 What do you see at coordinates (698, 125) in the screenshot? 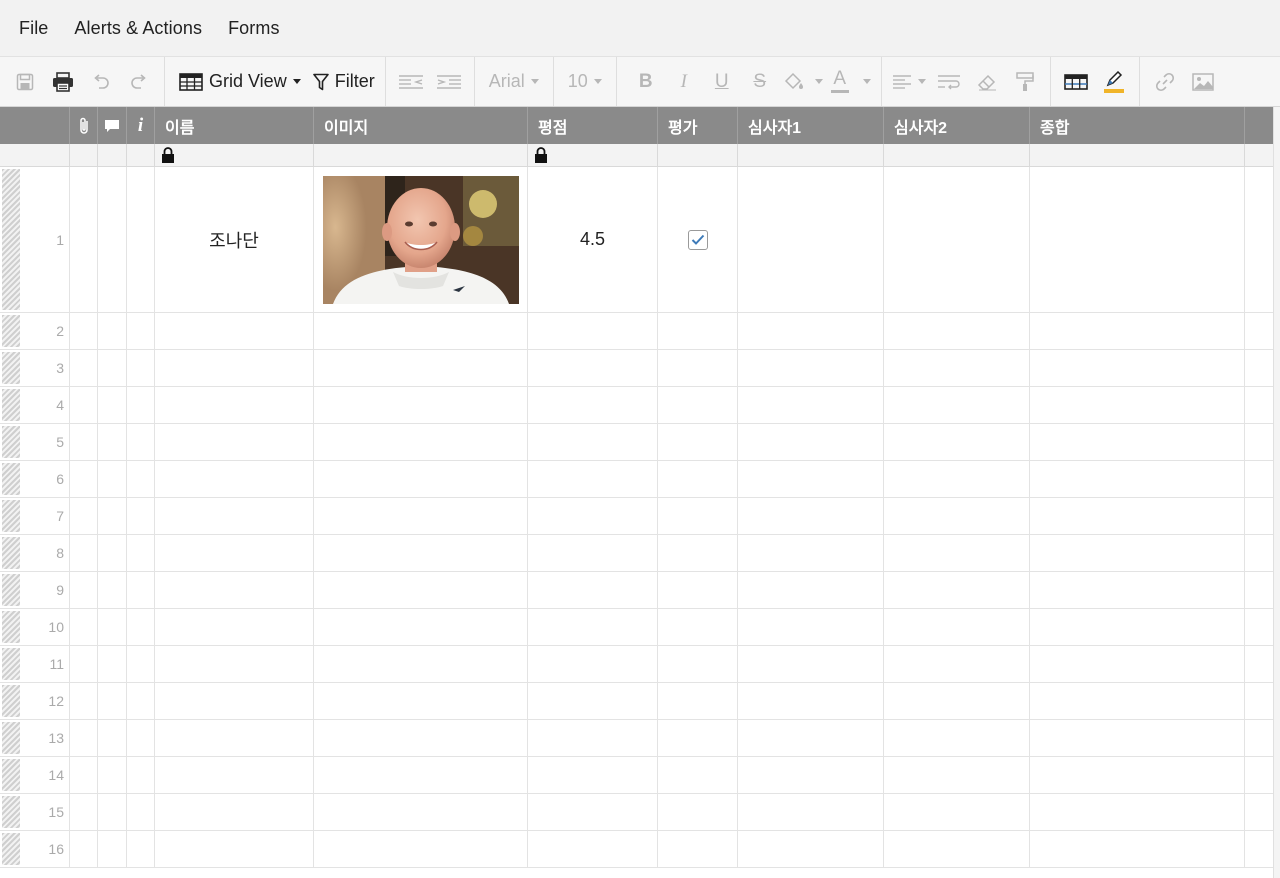
I see `header-evaluation: 평가` at bounding box center [698, 125].